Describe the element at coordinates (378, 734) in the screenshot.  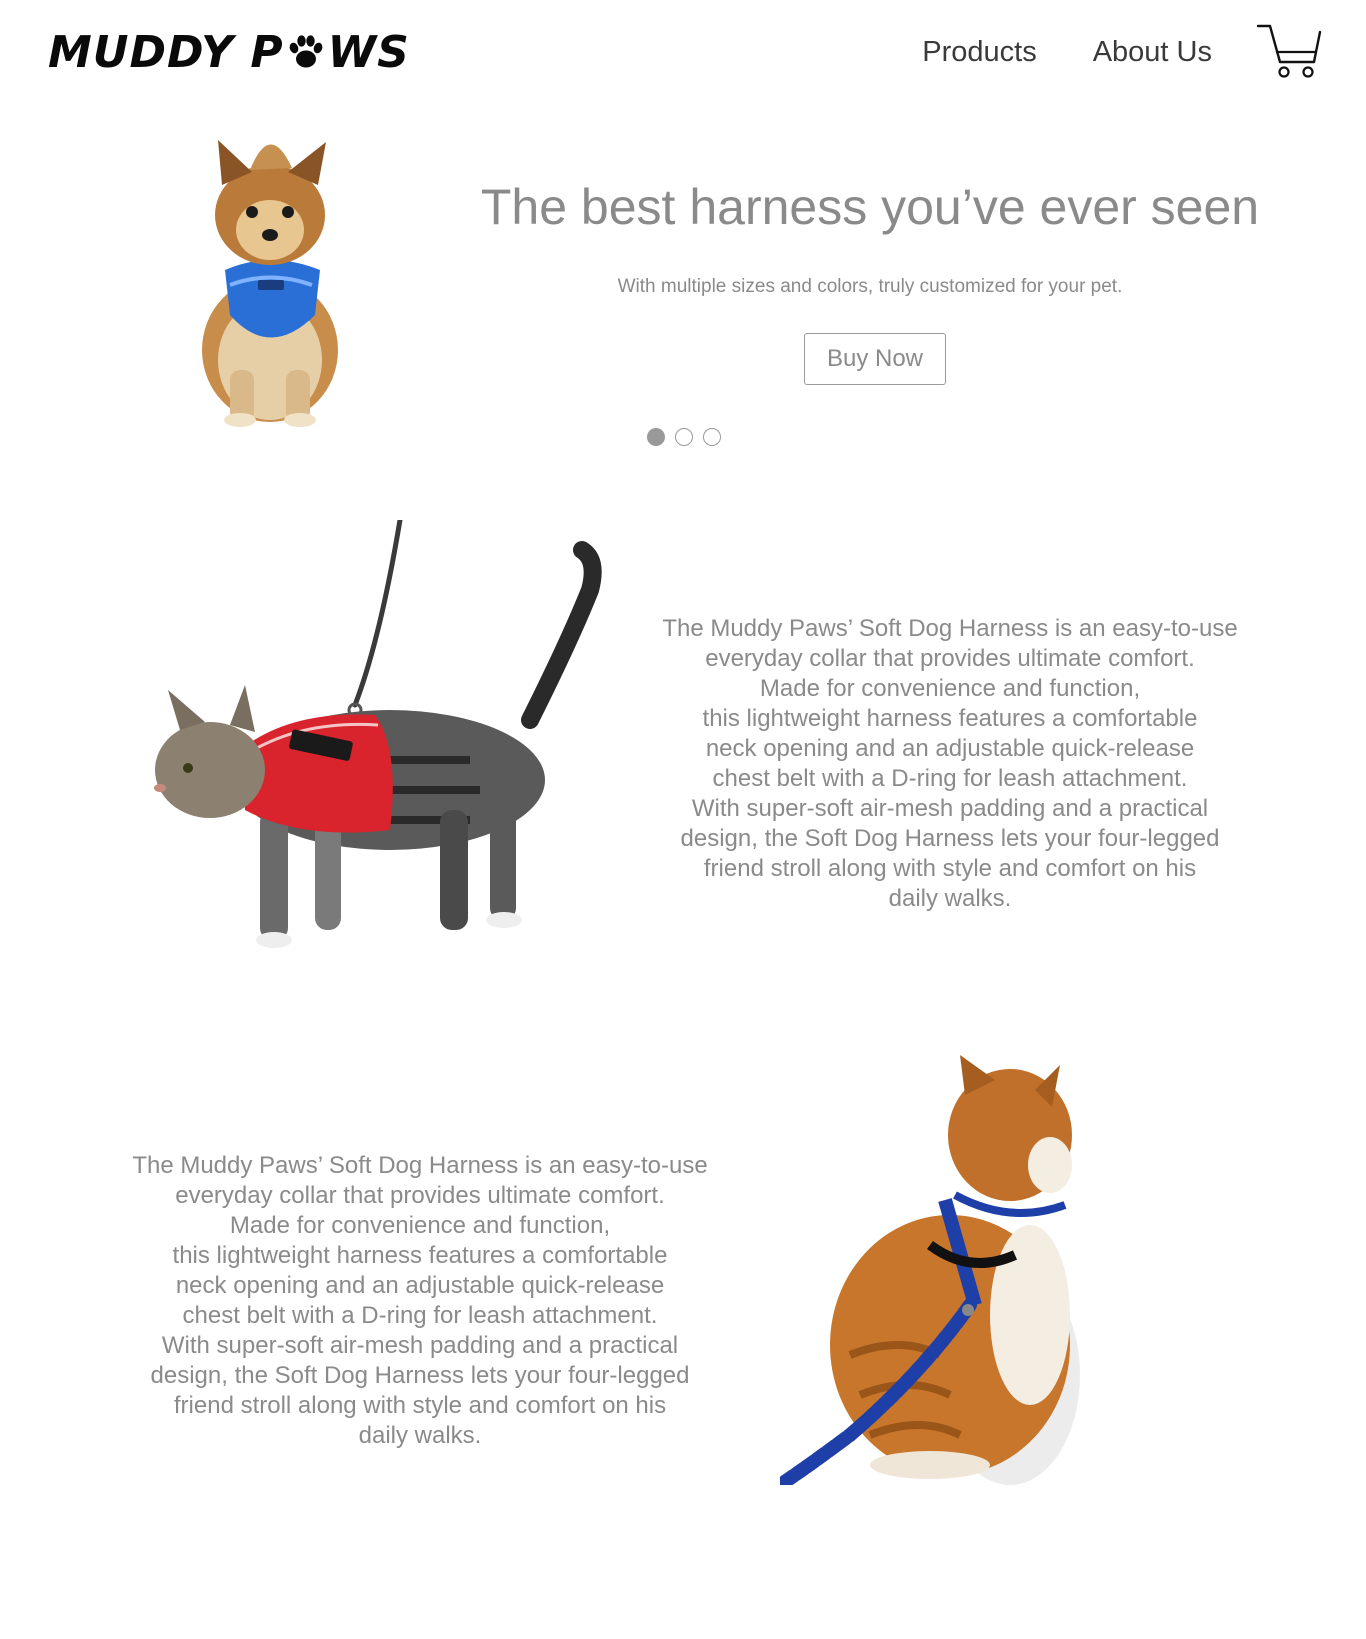
I see `cat-red-harness-image` at that location.